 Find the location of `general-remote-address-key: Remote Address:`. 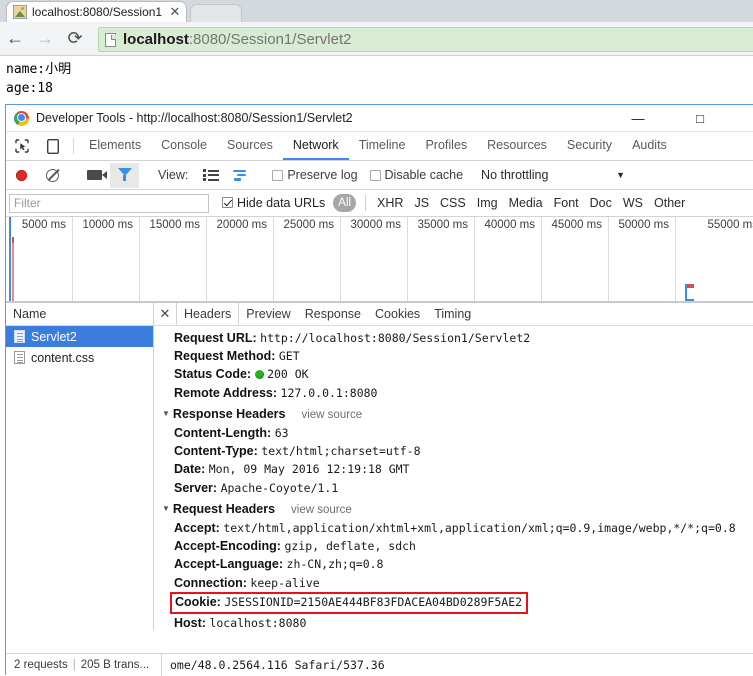

general-remote-address-key: Remote Address: is located at coordinates (226, 392).